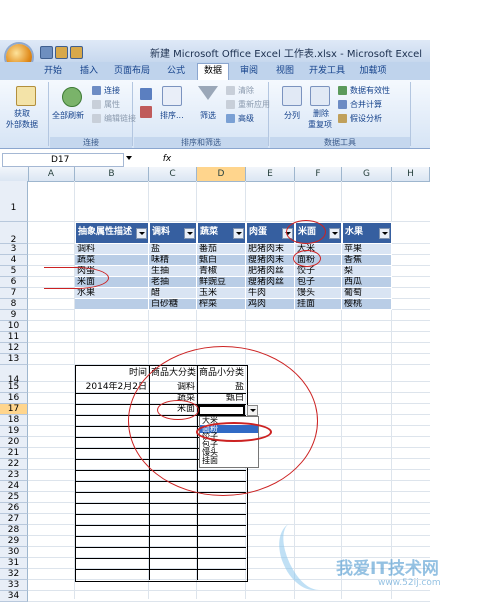 Image resolution: width=500 pixels, height=602 pixels. I want to click on connections-button: 连接, so click(112, 90).